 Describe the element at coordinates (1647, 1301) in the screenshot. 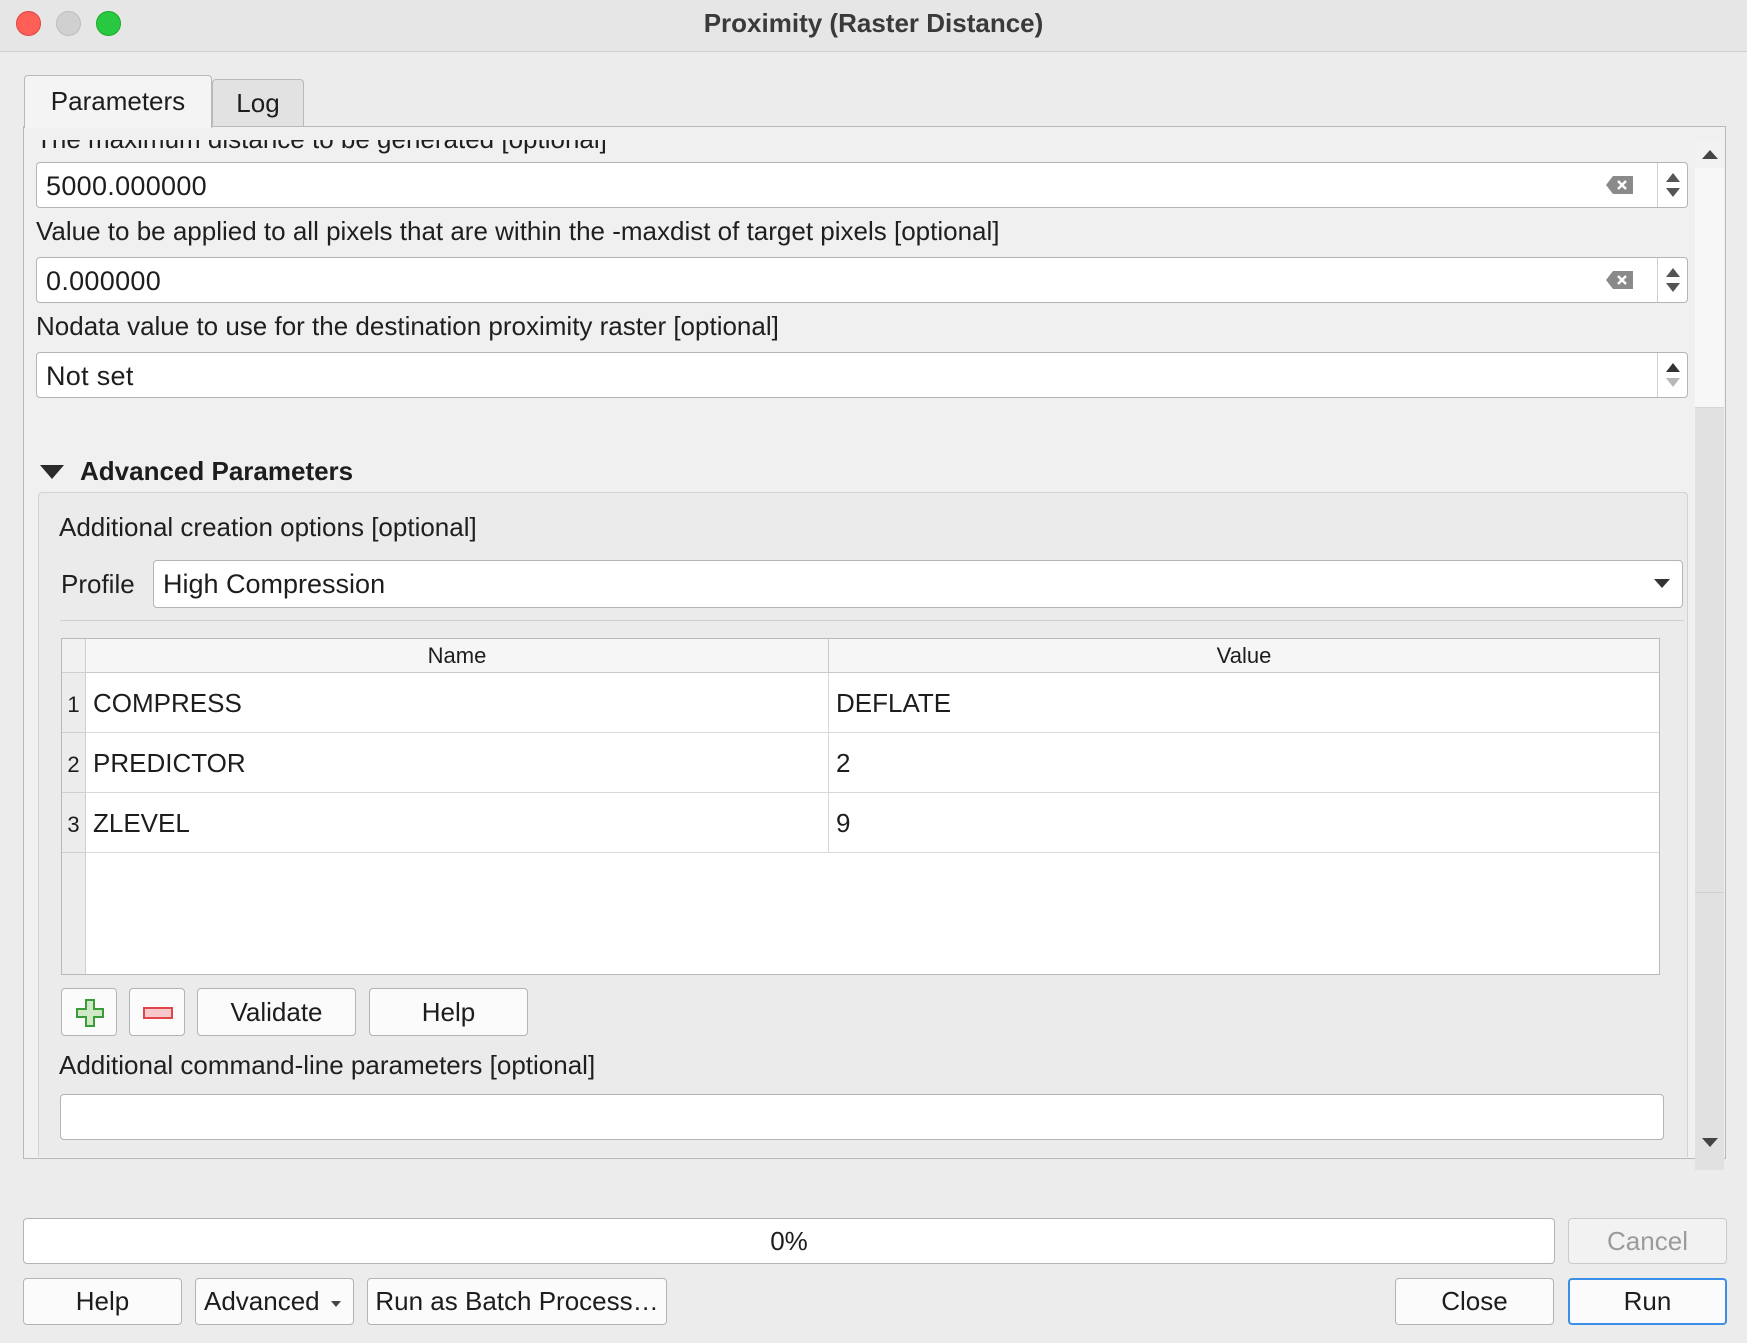

I see `run-button: Run` at that location.